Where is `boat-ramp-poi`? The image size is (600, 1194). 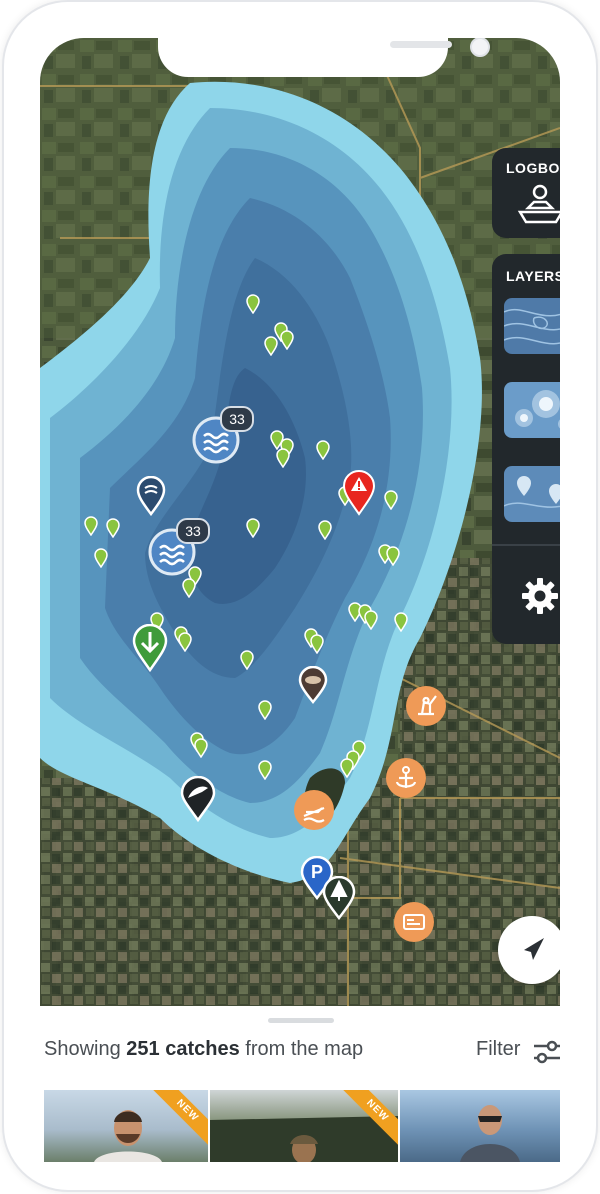 boat-ramp-poi is located at coordinates (314, 810).